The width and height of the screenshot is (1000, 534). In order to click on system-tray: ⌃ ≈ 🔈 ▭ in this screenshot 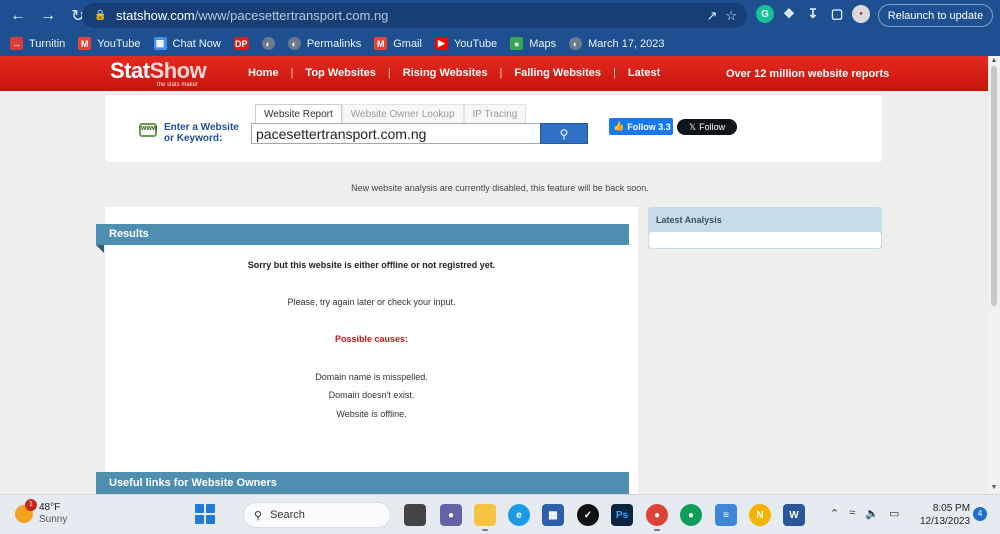, I will do `click(864, 513)`.